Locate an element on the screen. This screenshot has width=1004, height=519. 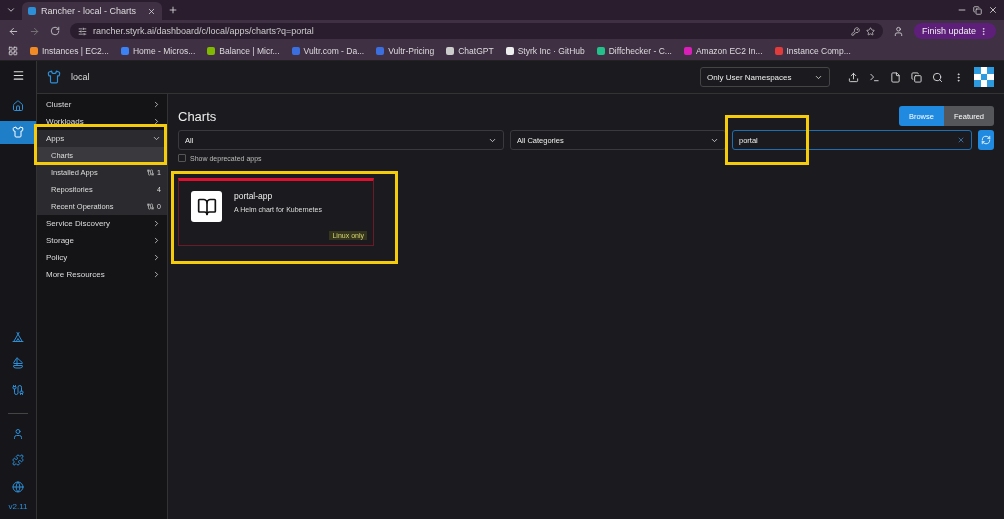
clear-icon is located at coordinates (961, 140).